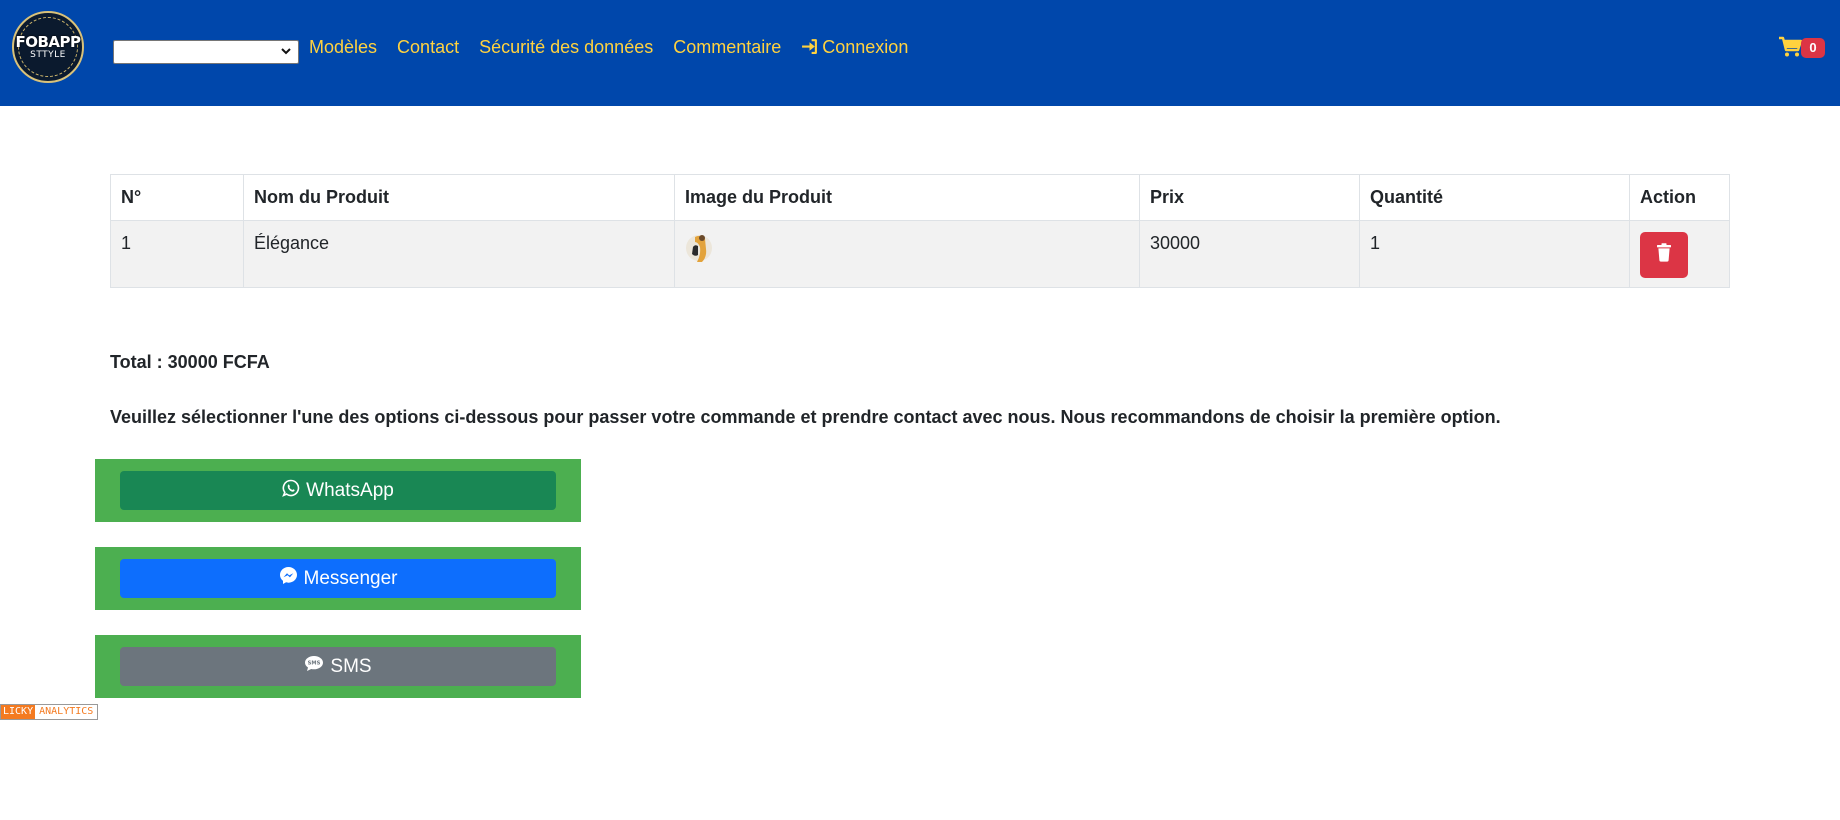 The image size is (1840, 820). Describe the element at coordinates (351, 666) in the screenshot. I see `sms-label: SMS` at that location.